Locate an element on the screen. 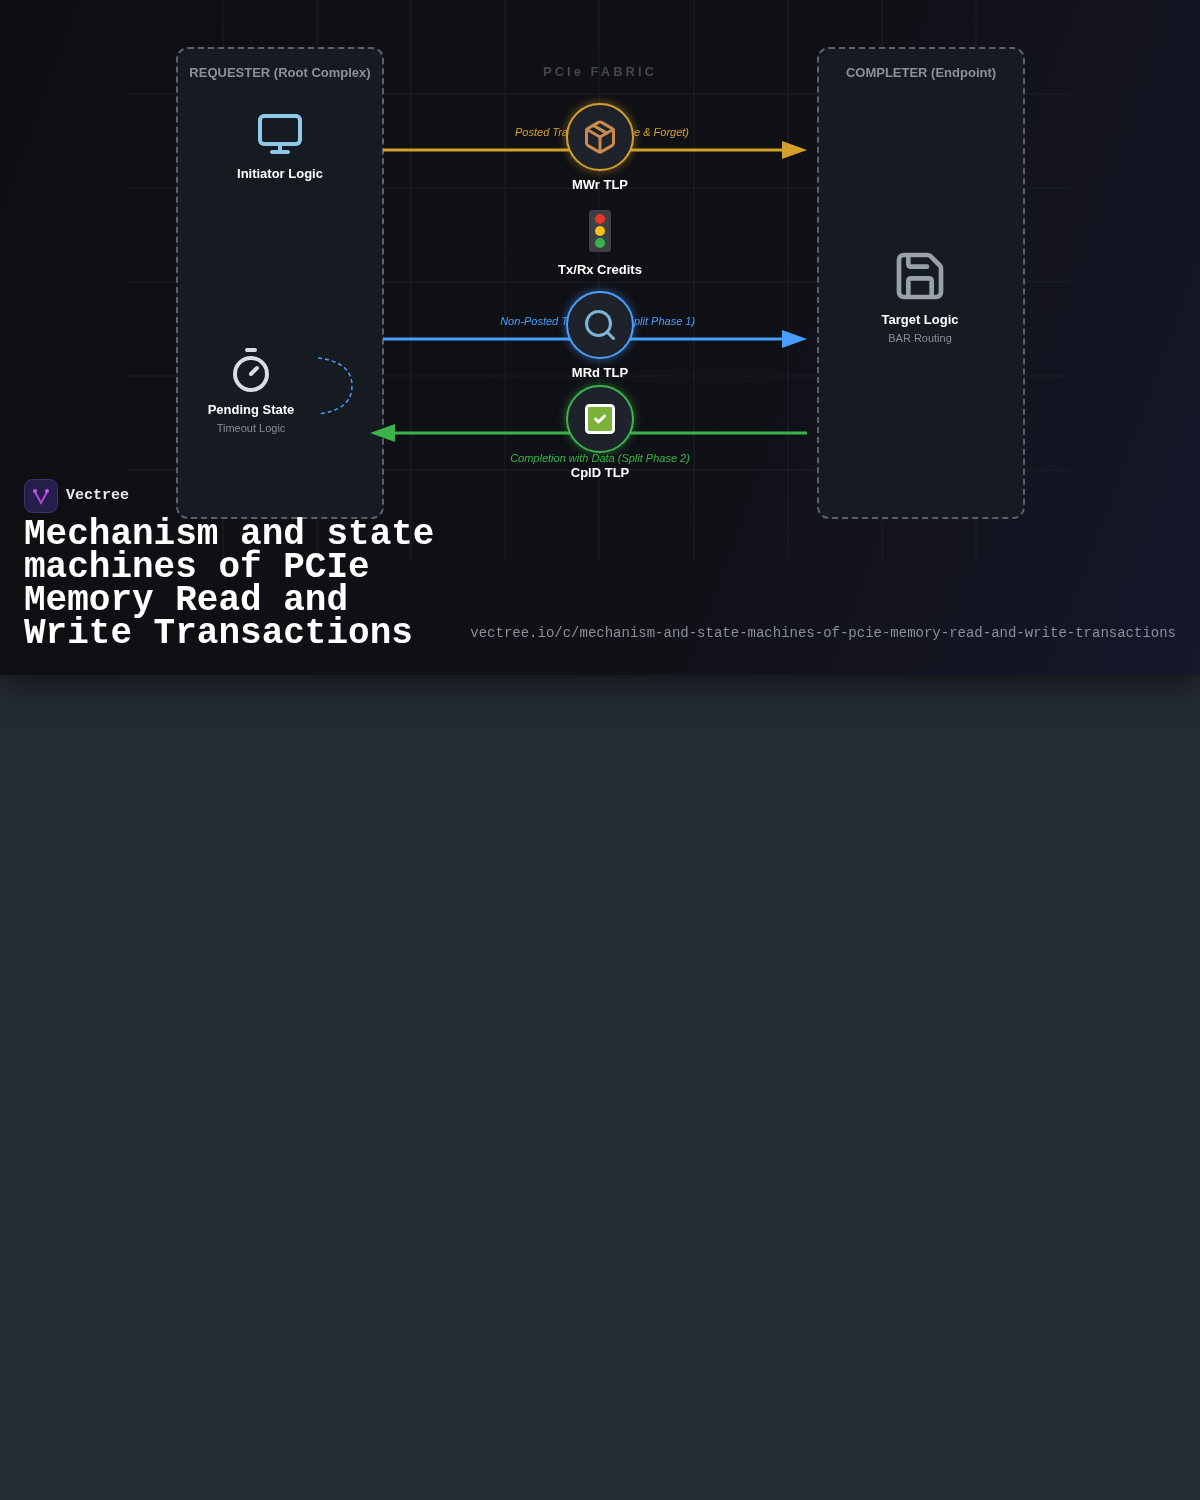 This screenshot has height=1500, width=1200. node-sublabel: Timeout Logic is located at coordinates (251, 428).